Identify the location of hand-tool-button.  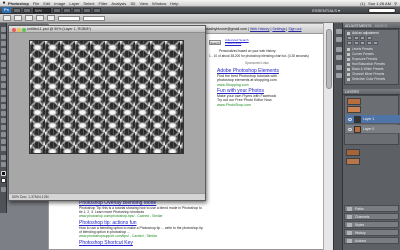
(57, 10).